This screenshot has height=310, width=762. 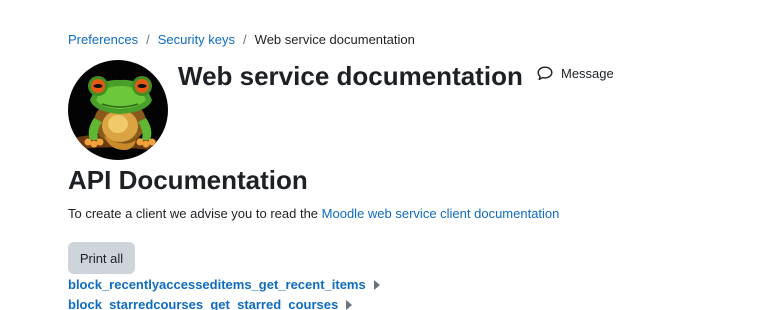 I want to click on avatar, so click(x=118, y=110).